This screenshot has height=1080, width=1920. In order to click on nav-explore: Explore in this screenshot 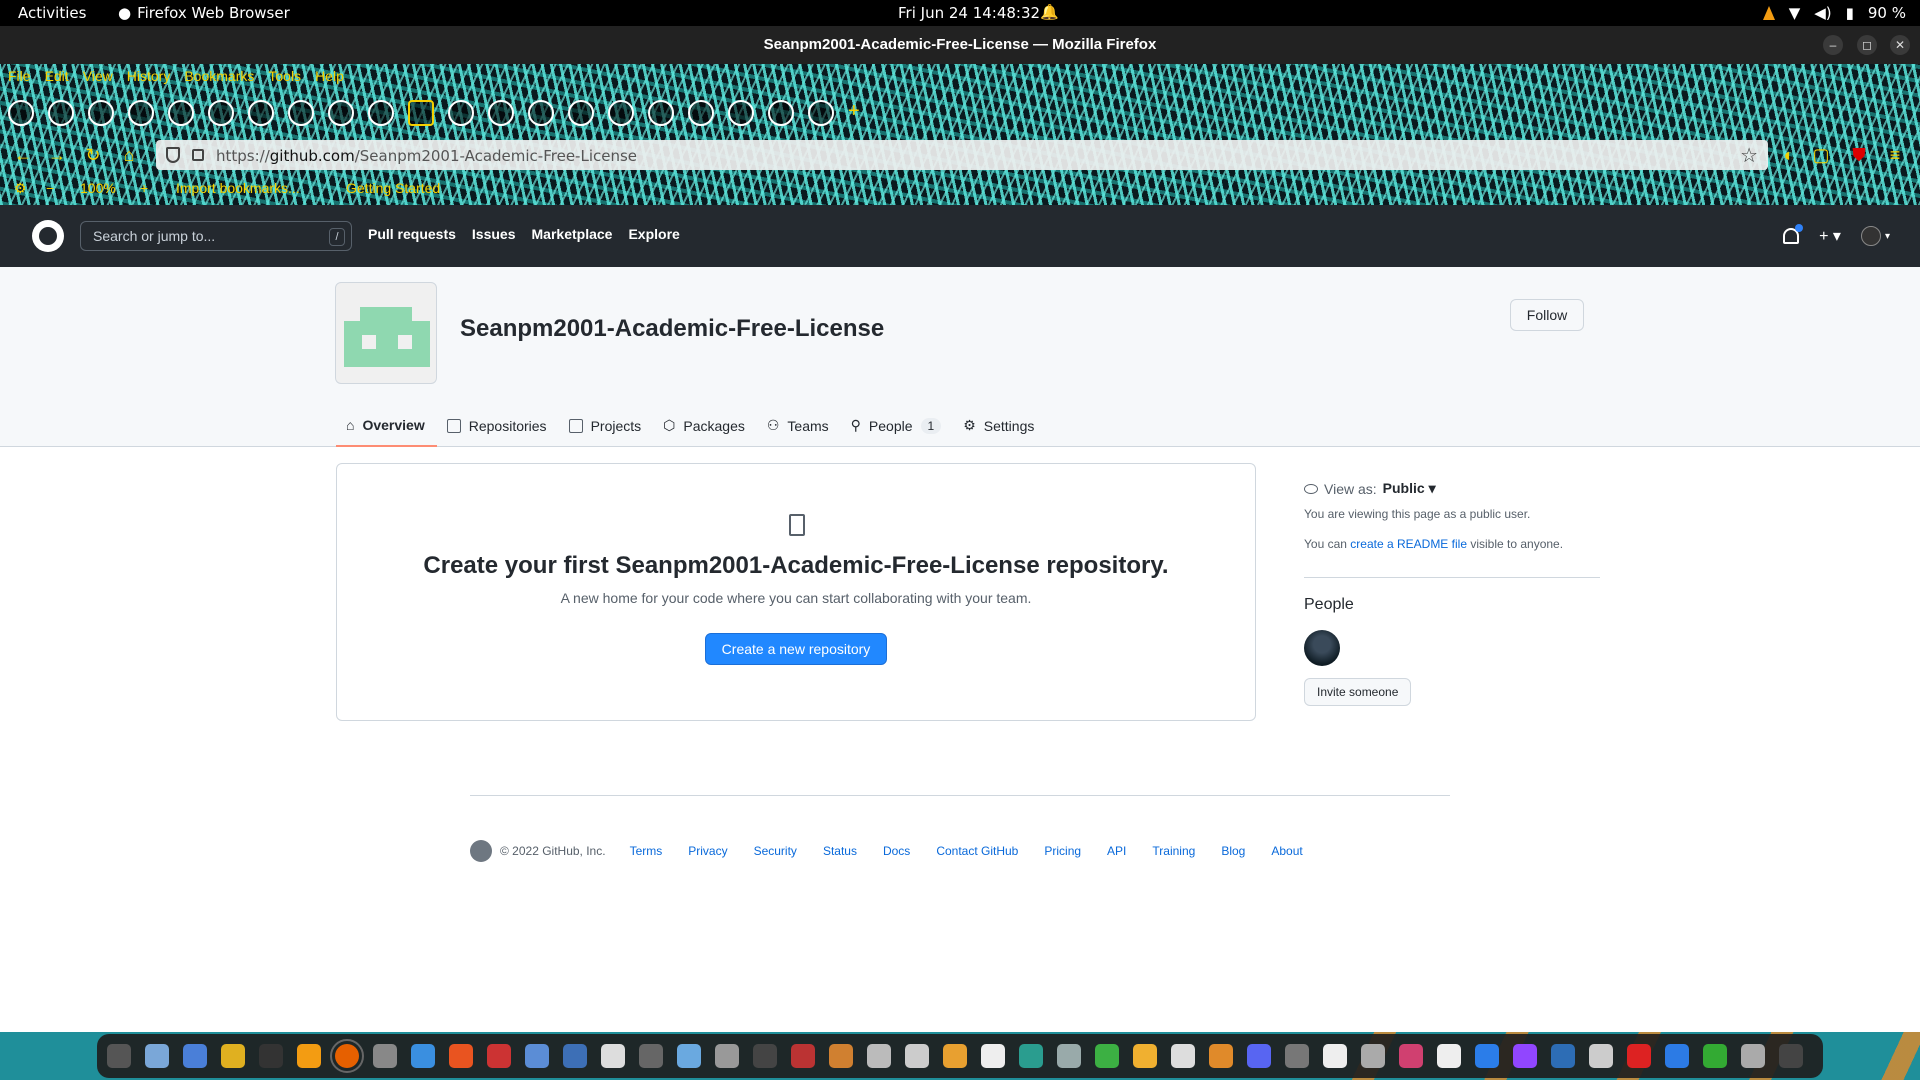, I will do `click(653, 234)`.